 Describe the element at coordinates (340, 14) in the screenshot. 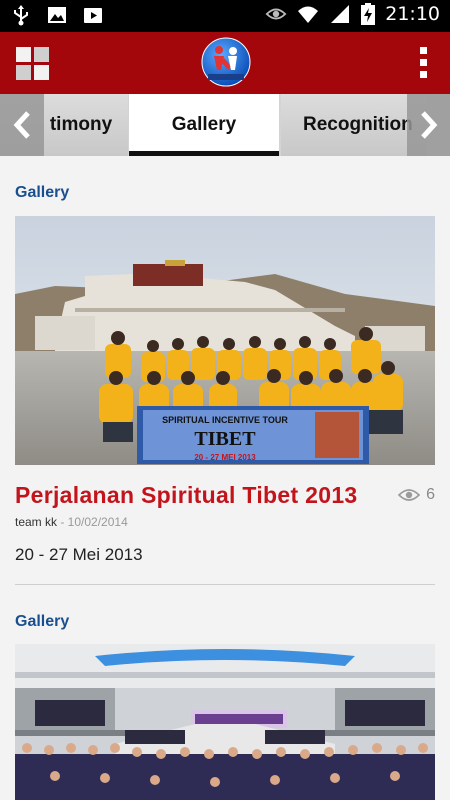

I see `signal-icon` at that location.